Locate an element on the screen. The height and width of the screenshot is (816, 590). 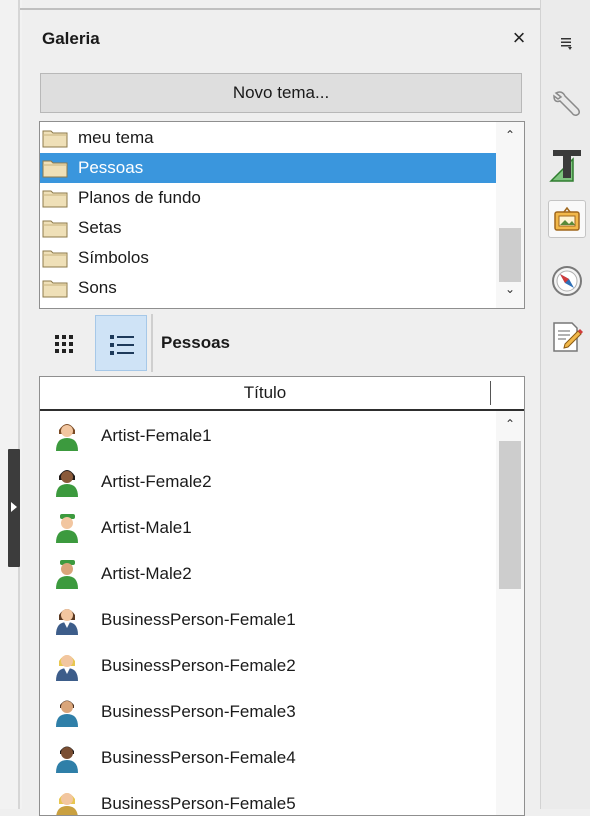
item-label: Artist-Male1 is located at coordinates (146, 527).